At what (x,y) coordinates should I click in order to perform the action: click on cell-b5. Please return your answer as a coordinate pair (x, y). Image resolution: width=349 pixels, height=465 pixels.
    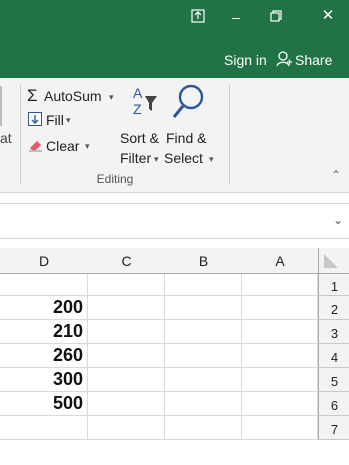
    Looking at the image, I should click on (203, 380).